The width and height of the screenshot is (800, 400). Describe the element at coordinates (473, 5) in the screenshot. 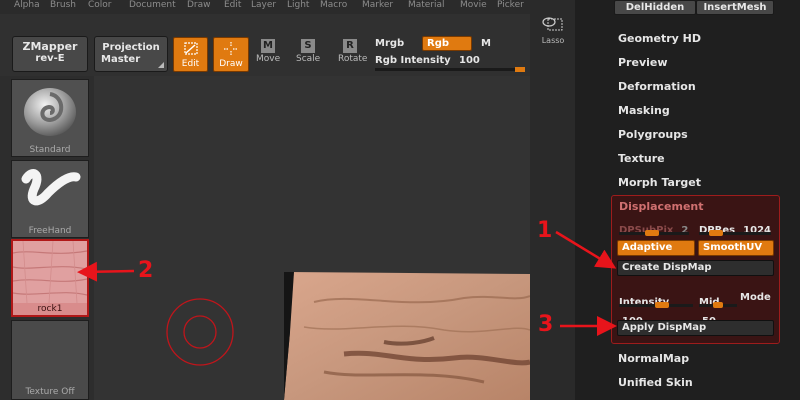

I see `menu-movie: Movie` at that location.